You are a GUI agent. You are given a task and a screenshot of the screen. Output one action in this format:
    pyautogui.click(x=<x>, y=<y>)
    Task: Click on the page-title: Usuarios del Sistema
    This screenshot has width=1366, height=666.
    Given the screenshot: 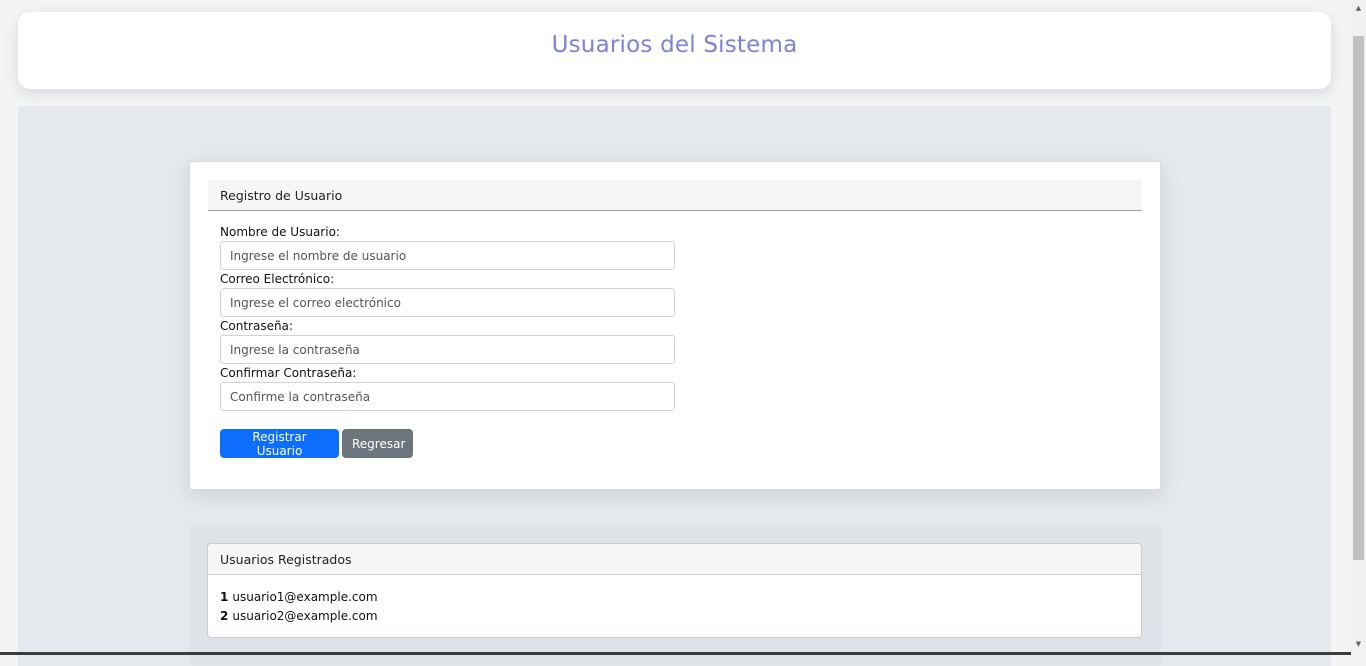 What is the action you would take?
    pyautogui.click(x=674, y=44)
    